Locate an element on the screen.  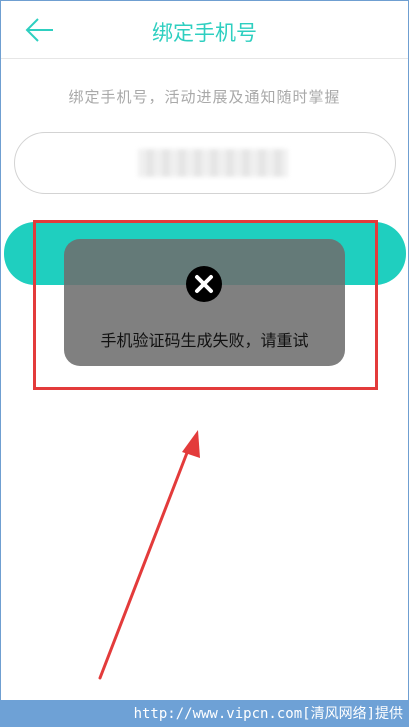
watermark-bar: http://www.vipcn.com[清风网络]提供 is located at coordinates (204, 713).